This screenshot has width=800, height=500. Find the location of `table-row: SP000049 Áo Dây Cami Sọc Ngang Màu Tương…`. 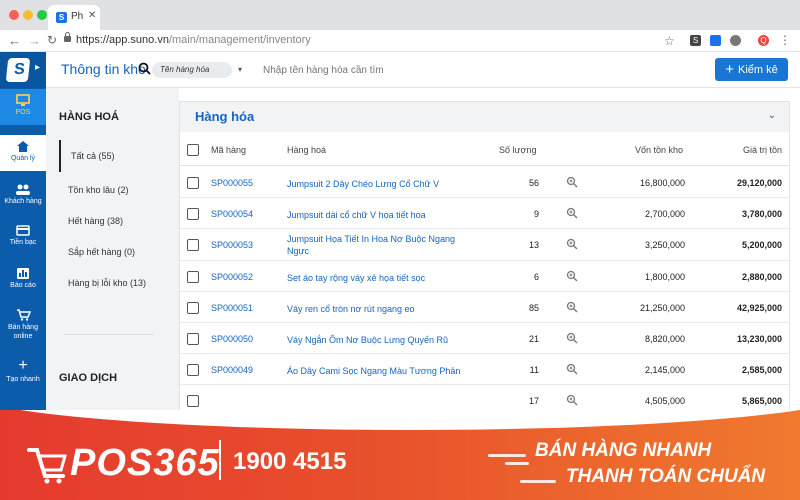

table-row: SP000049 Áo Dây Cami Sọc Ngang Màu Tương… is located at coordinates (484, 369).